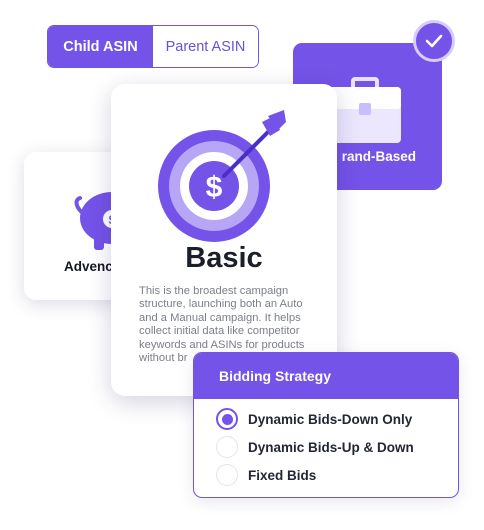  What do you see at coordinates (326, 376) in the screenshot?
I see `bidding-strategy-title: Bidding Strategy` at bounding box center [326, 376].